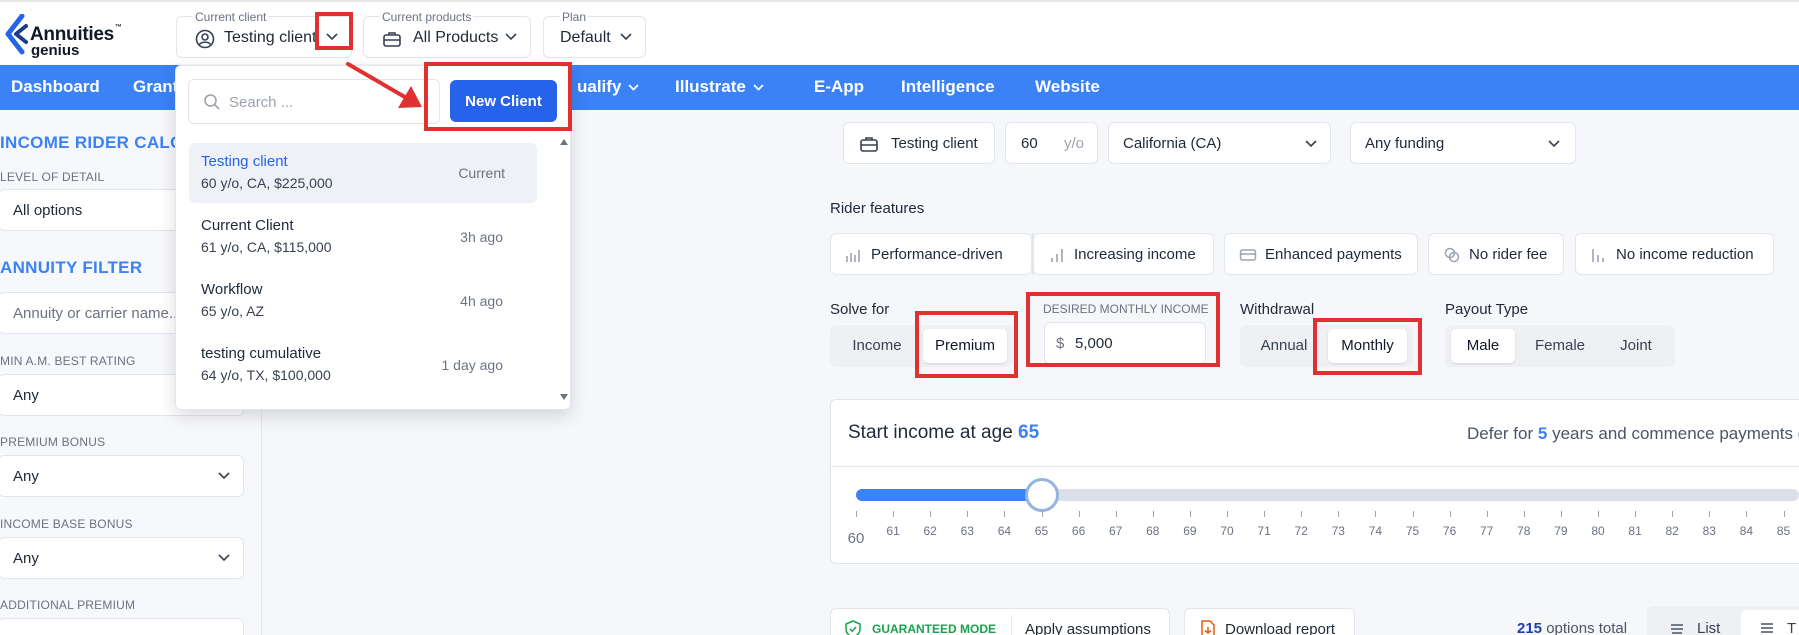 Image resolution: width=1799 pixels, height=635 pixels. I want to click on feature-label: Performance-driven, so click(937, 254).